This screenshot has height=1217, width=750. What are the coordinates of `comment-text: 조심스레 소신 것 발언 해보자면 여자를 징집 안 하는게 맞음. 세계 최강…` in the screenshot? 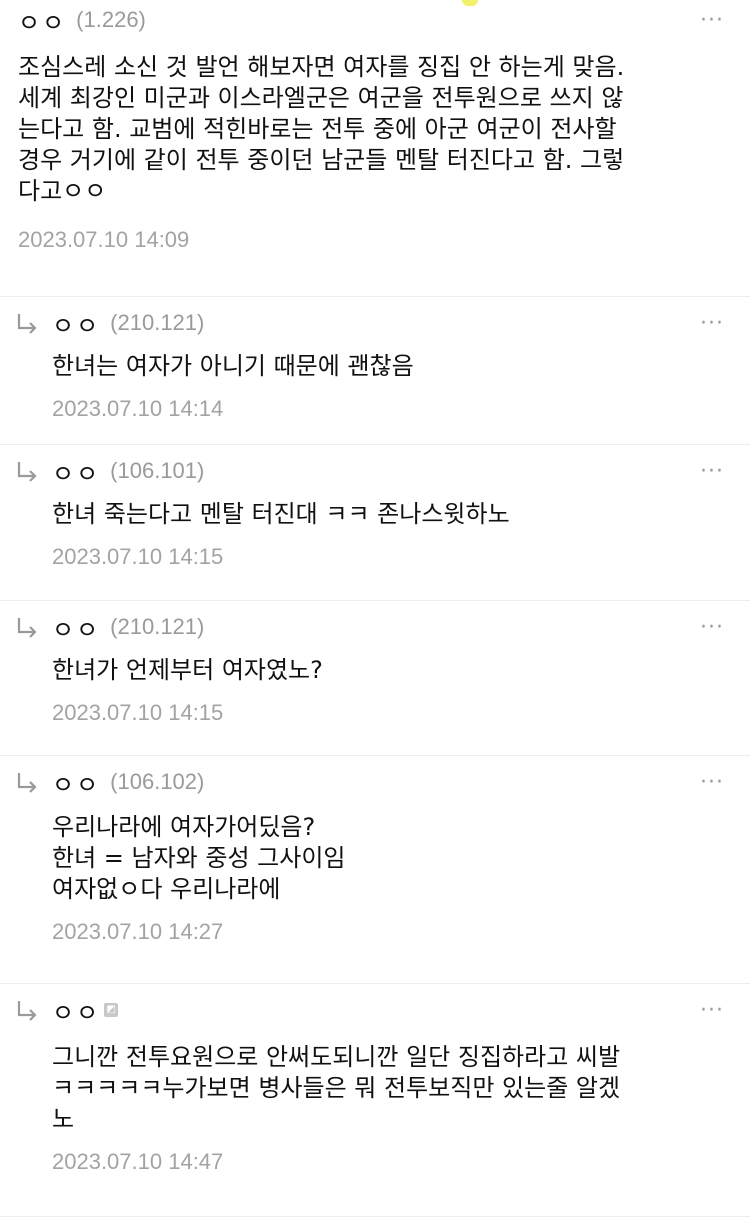 It's located at (321, 129).